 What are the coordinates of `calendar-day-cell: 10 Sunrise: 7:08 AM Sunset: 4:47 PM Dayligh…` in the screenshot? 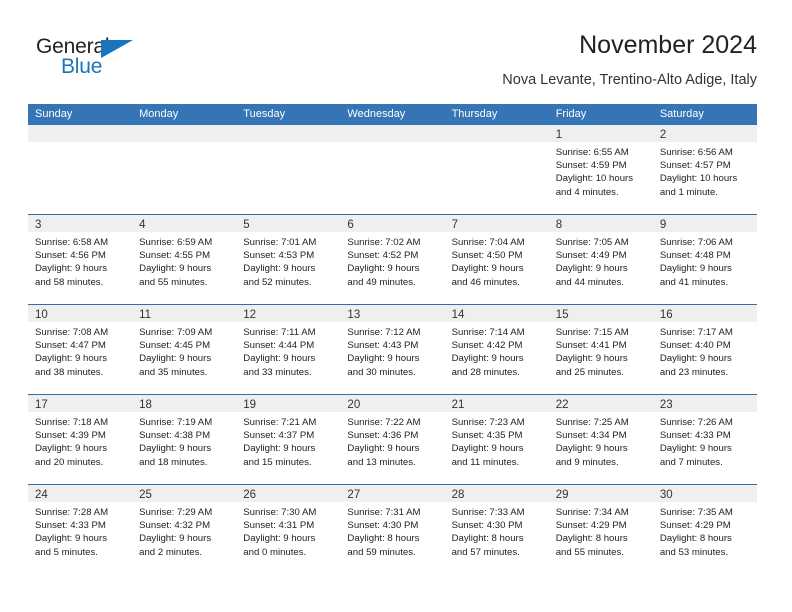 It's located at (80, 349).